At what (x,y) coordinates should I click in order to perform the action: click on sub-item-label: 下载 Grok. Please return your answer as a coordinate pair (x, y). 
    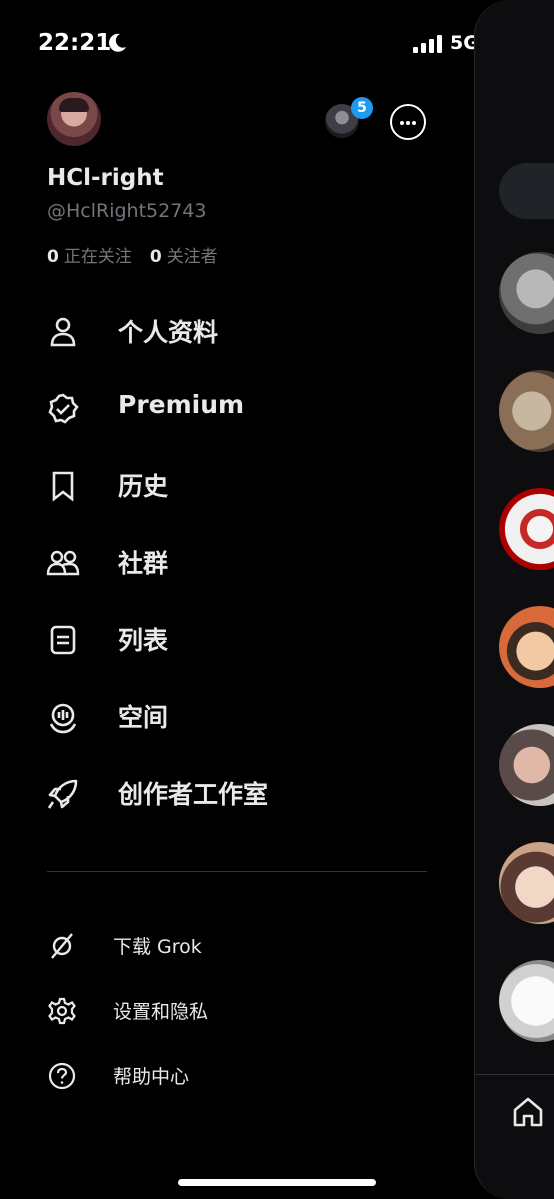
    Looking at the image, I should click on (157, 947).